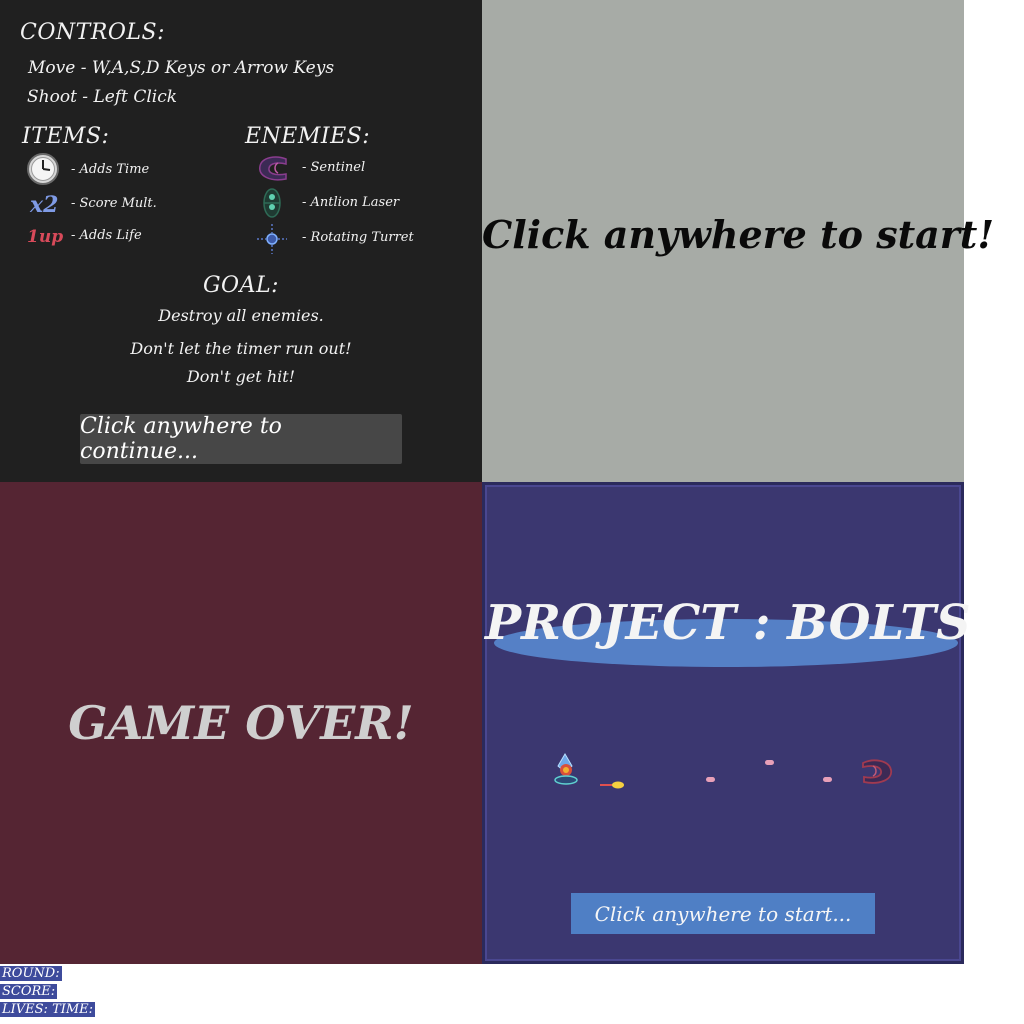 This screenshot has height=1024, width=1024. I want to click on player-bolt-icon, so click(614, 784).